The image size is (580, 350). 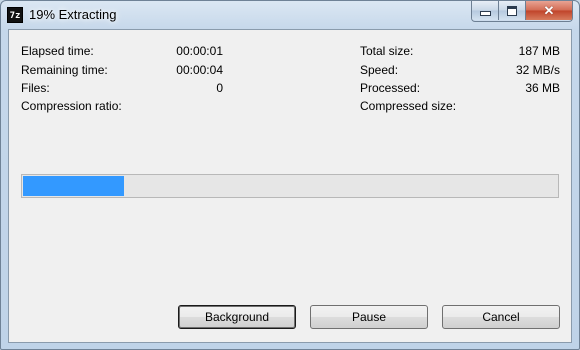 I want to click on stat-label: Remaining time:, so click(x=64, y=70).